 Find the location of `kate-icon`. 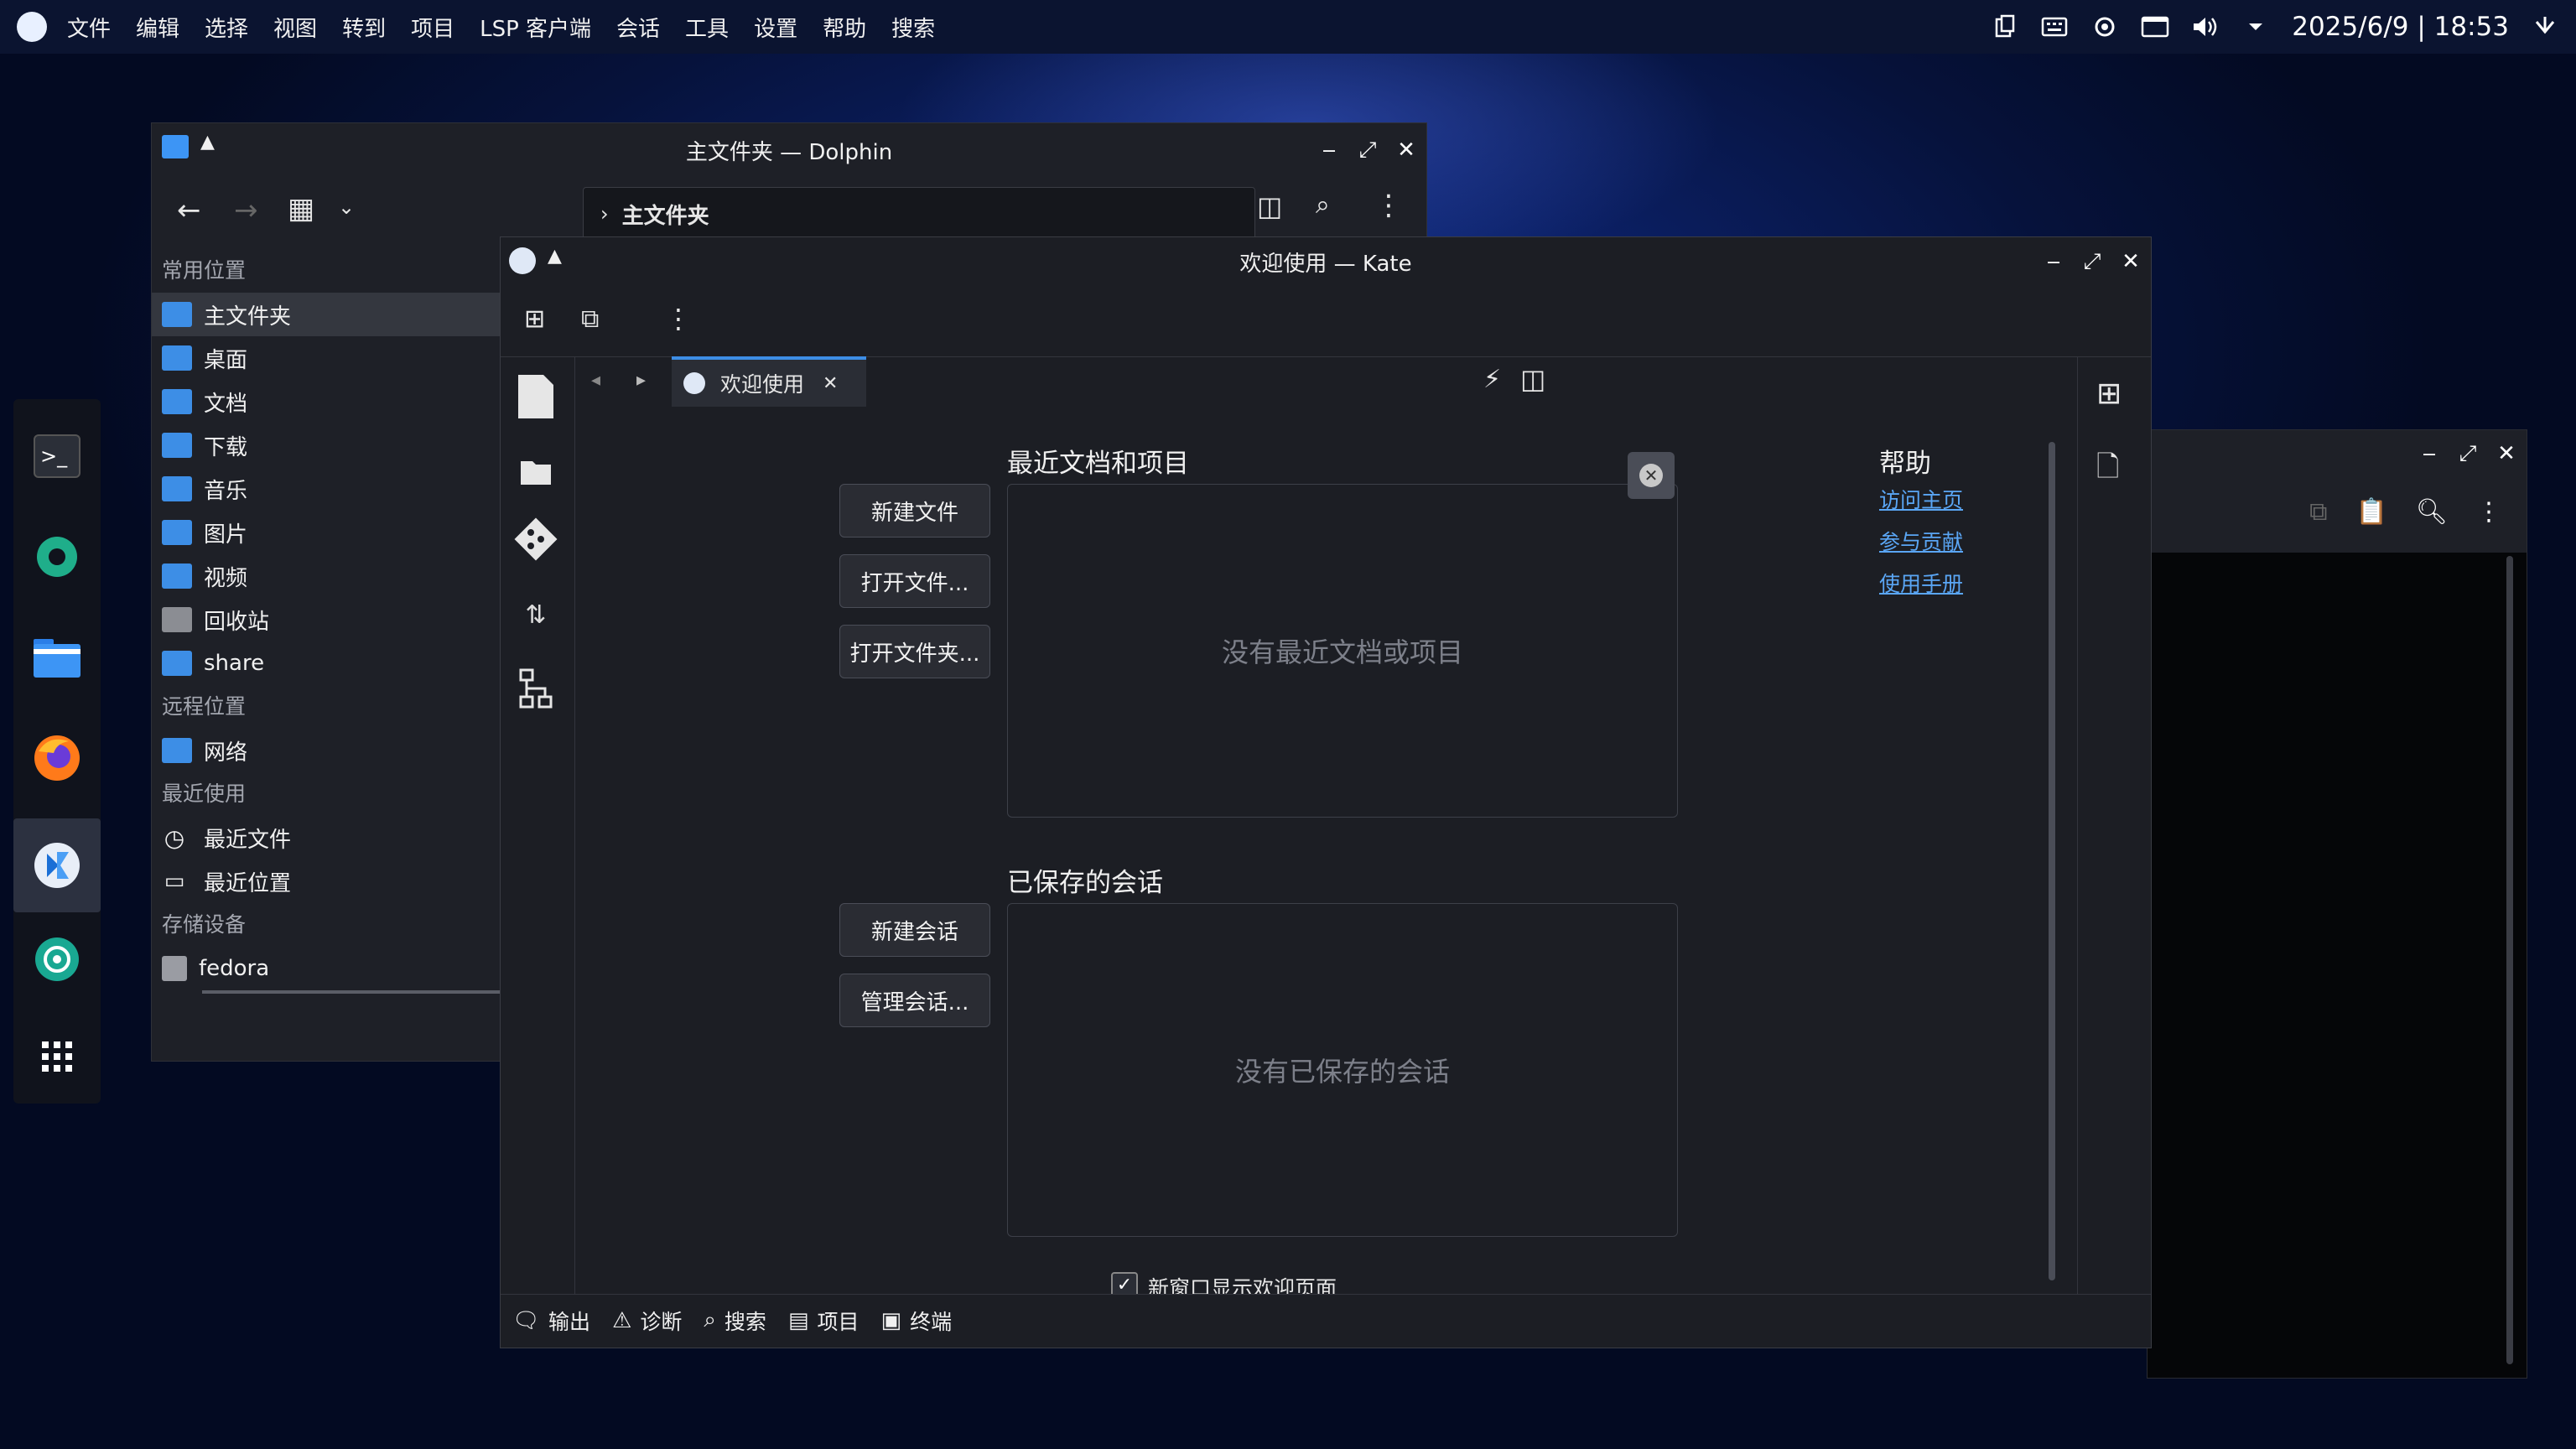

kate-icon is located at coordinates (57, 865).